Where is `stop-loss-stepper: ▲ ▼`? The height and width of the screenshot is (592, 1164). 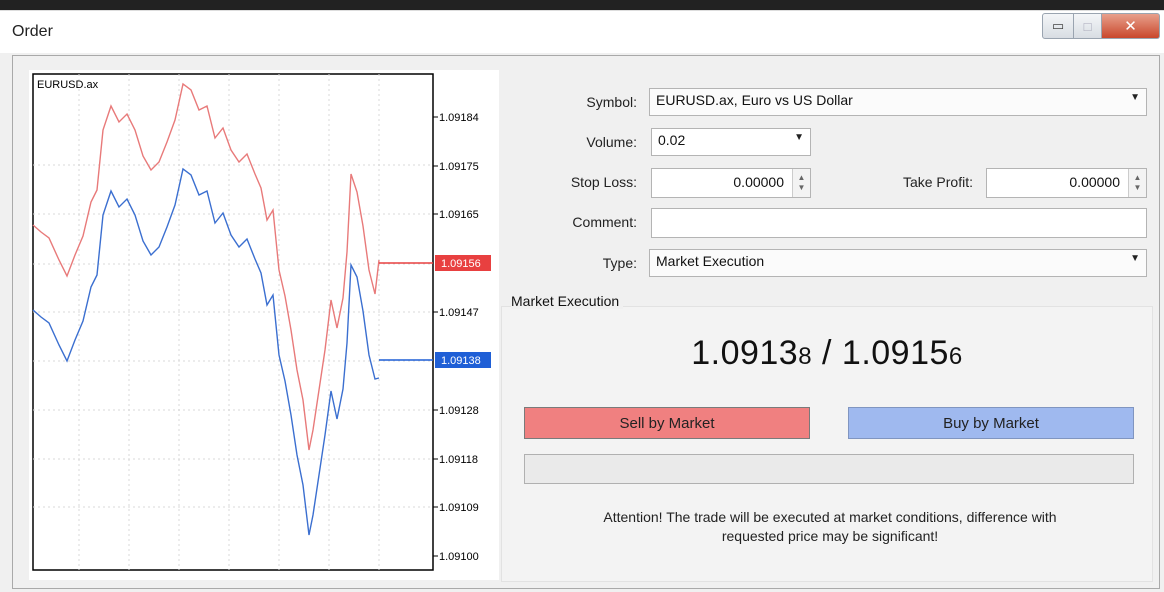
stop-loss-stepper: ▲ ▼ is located at coordinates (801, 183).